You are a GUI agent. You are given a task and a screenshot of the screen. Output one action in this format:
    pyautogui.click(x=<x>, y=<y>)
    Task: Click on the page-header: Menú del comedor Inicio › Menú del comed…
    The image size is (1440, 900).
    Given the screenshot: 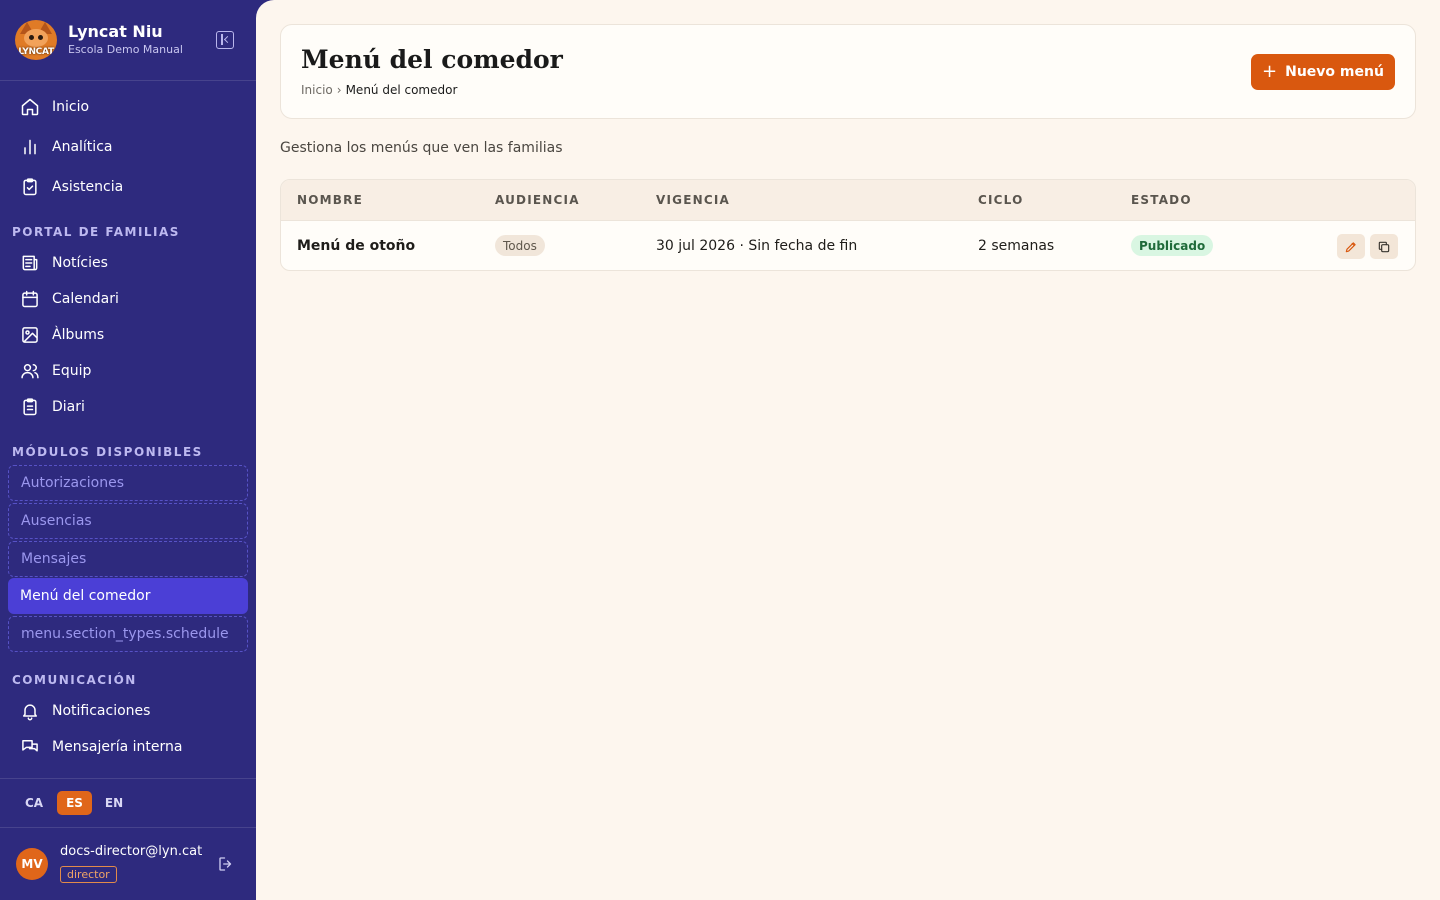 What is the action you would take?
    pyautogui.click(x=848, y=71)
    